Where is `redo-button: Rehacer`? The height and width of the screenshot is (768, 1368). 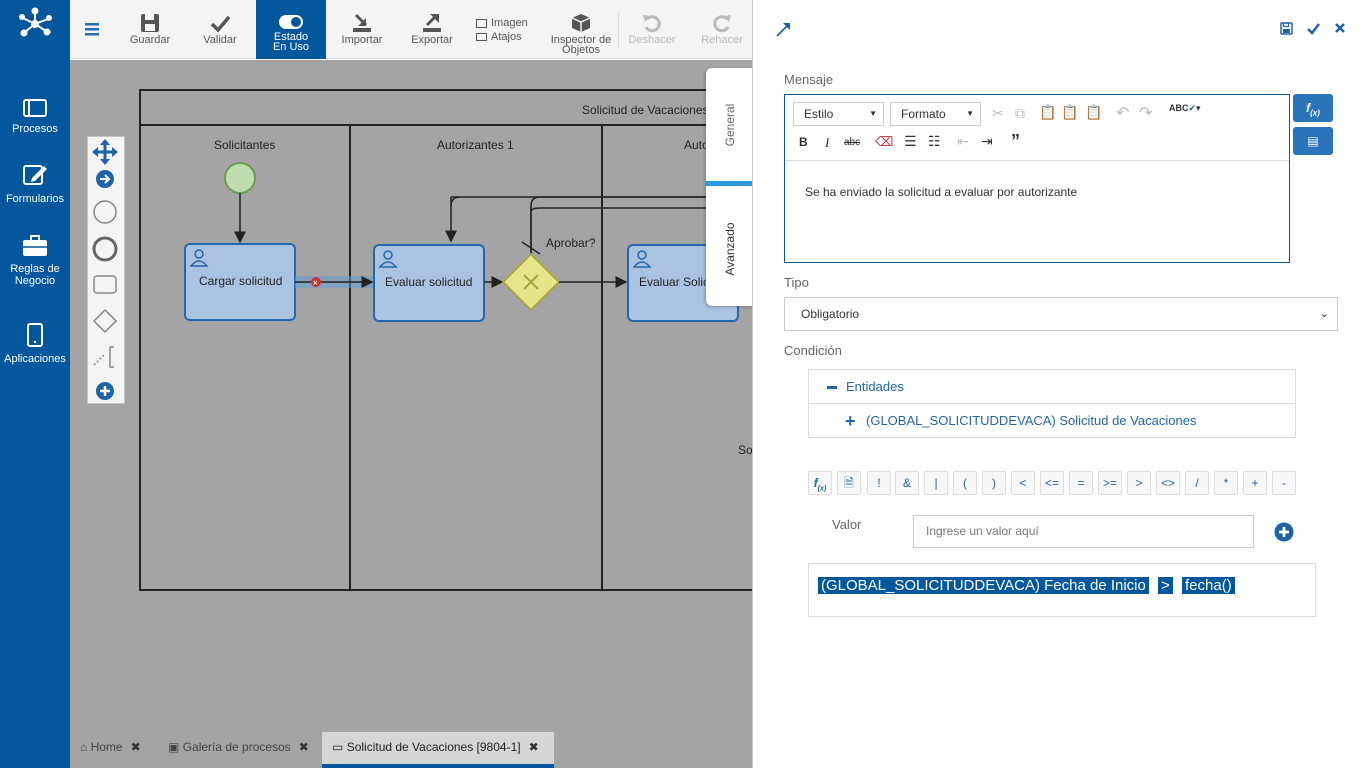 redo-button: Rehacer is located at coordinates (722, 29).